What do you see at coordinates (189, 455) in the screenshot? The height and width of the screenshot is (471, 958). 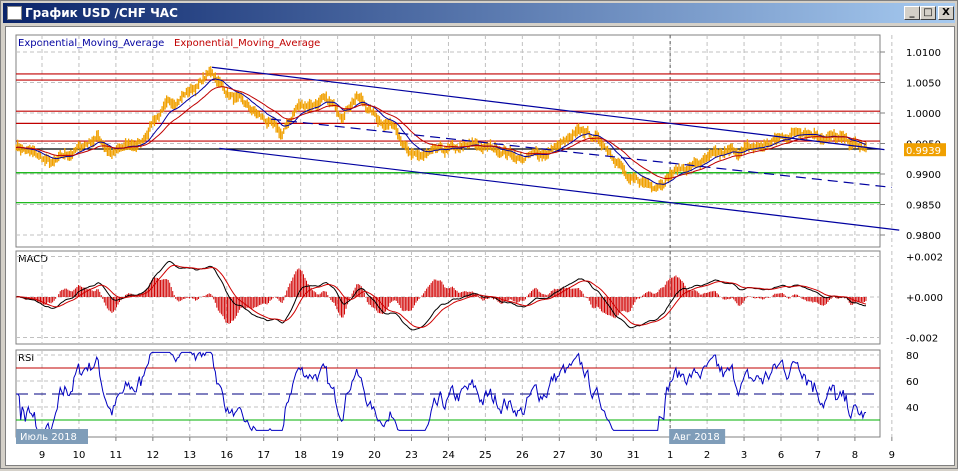 I see `x-tick-label: 13` at bounding box center [189, 455].